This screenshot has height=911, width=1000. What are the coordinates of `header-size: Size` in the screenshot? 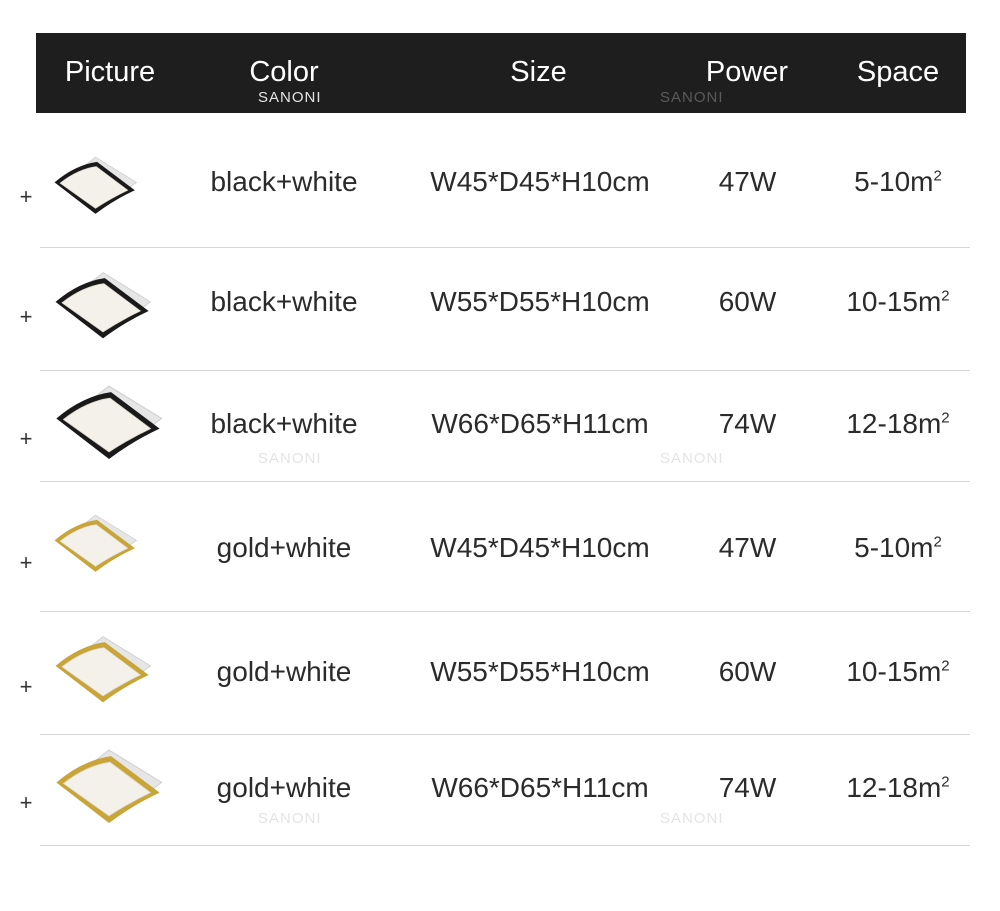 It's located at (538, 72).